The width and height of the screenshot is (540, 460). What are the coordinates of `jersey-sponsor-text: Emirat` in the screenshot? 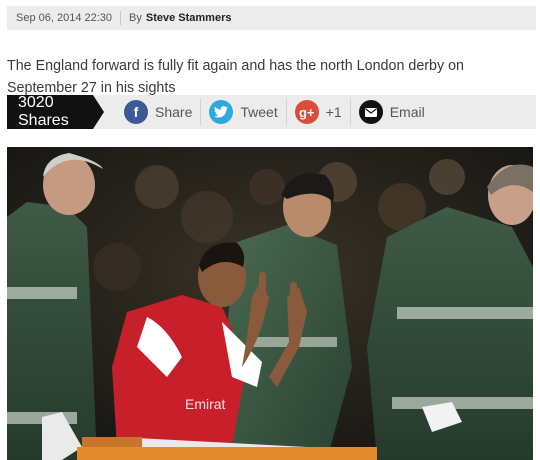 It's located at (205, 404).